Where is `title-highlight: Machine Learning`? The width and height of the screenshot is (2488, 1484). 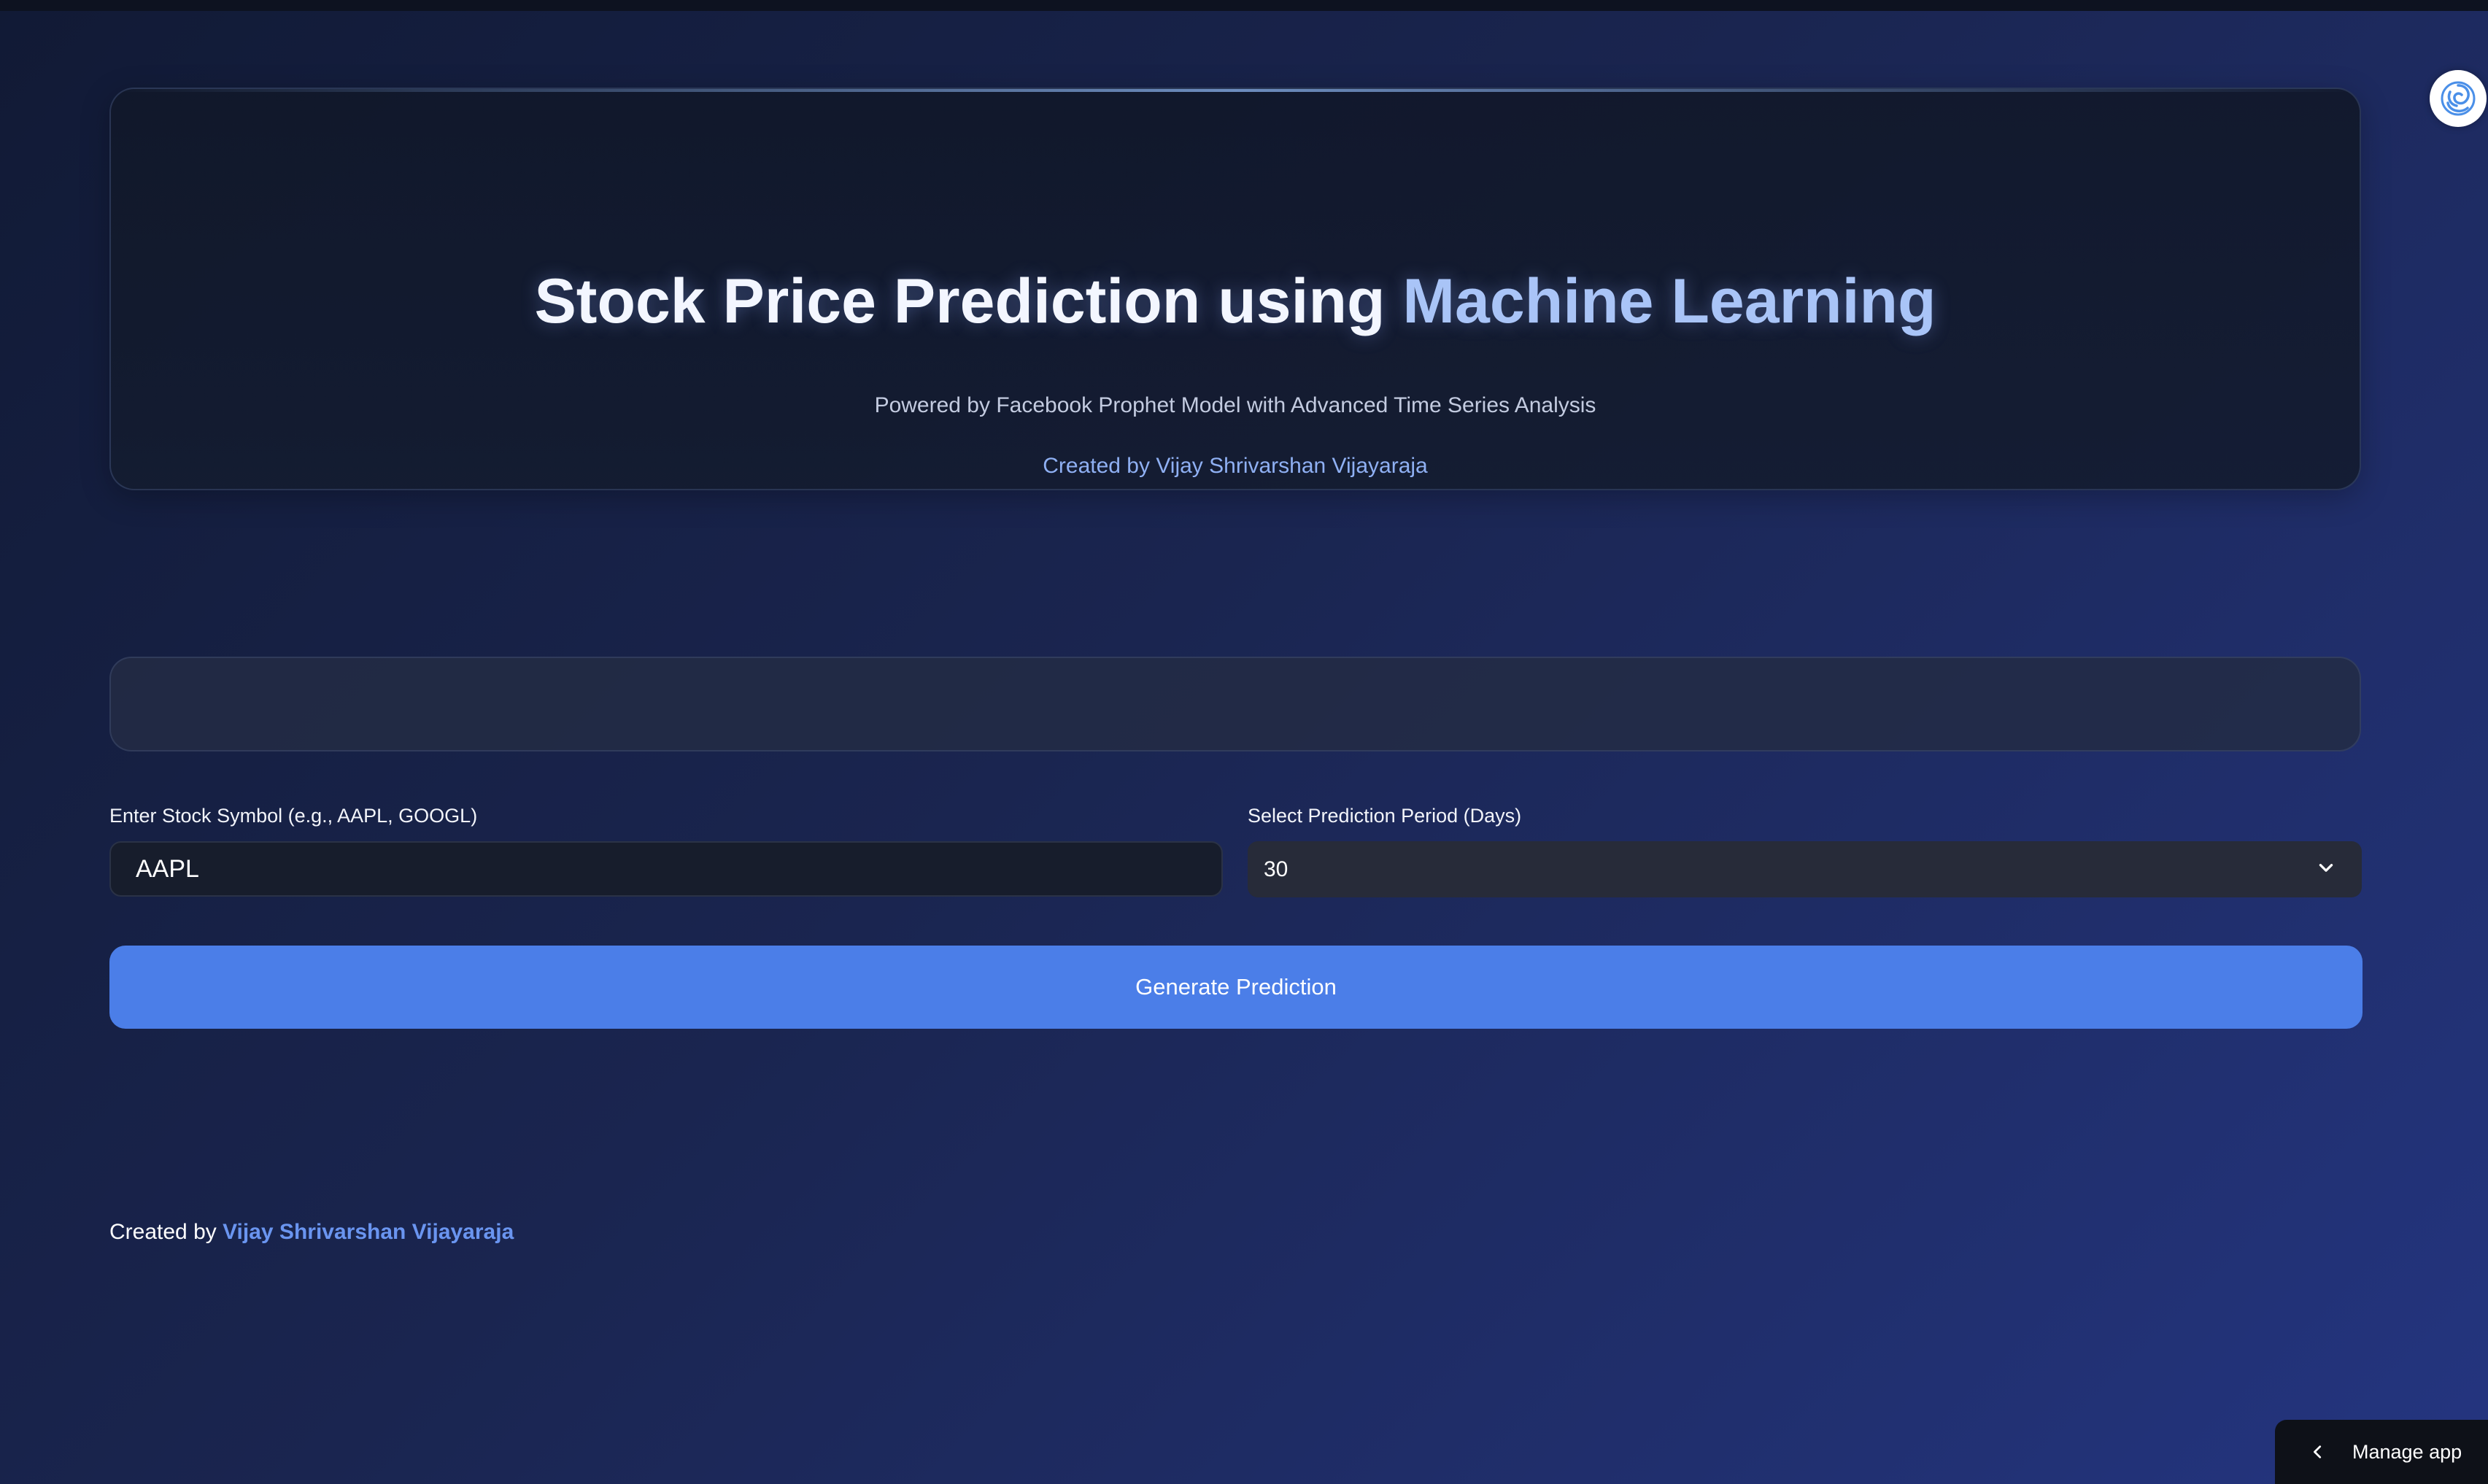
title-highlight: Machine Learning is located at coordinates (1669, 301).